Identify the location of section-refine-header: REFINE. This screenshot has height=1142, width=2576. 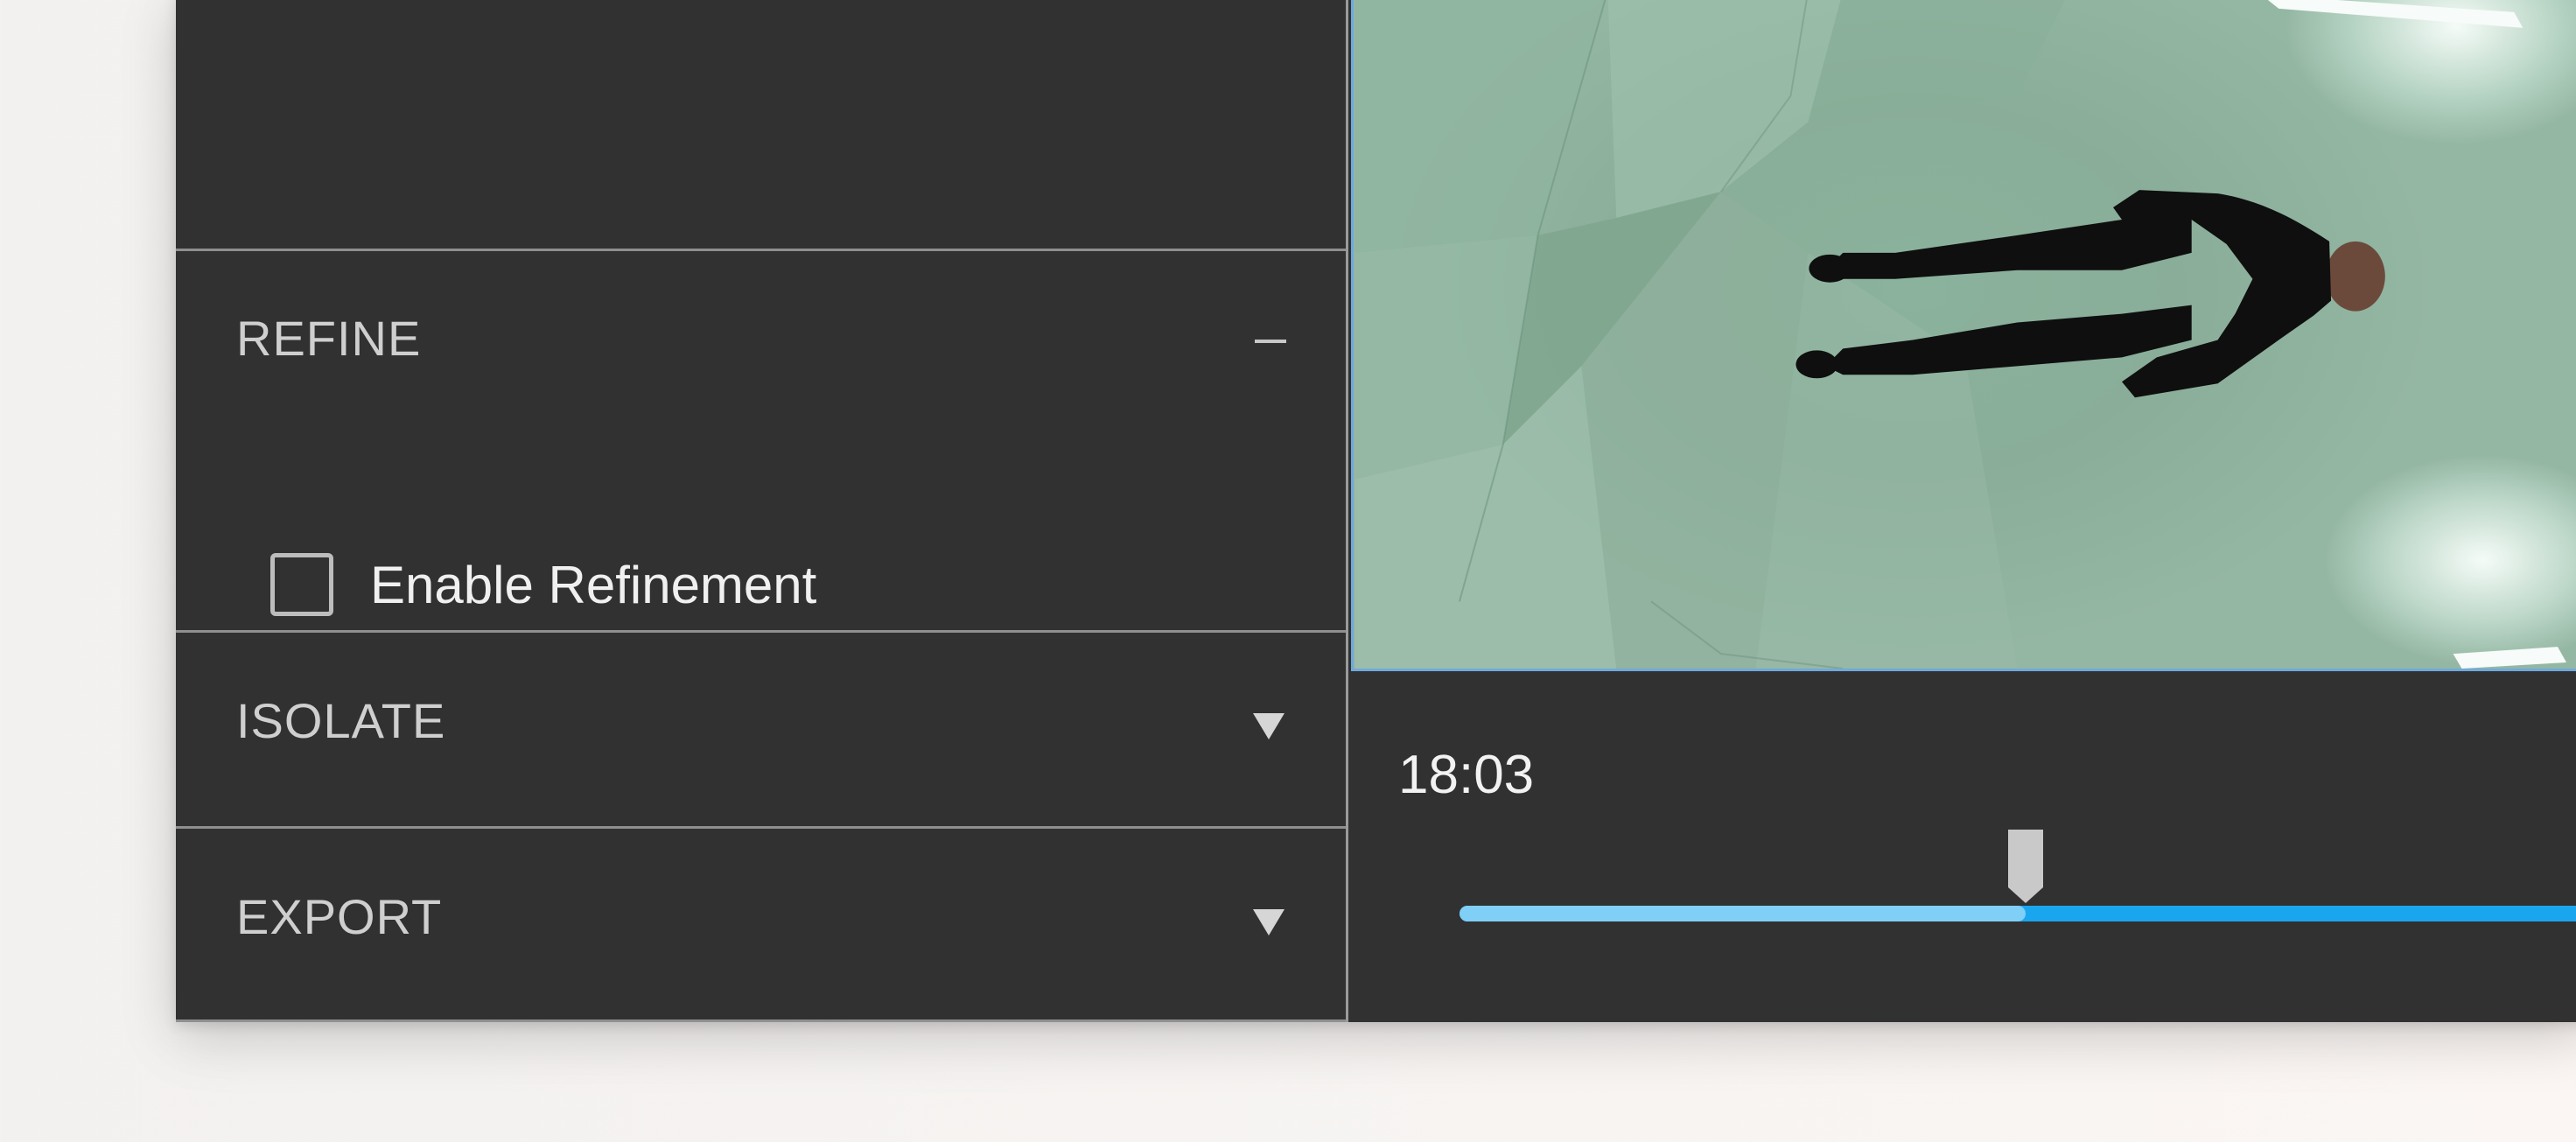
(761, 308).